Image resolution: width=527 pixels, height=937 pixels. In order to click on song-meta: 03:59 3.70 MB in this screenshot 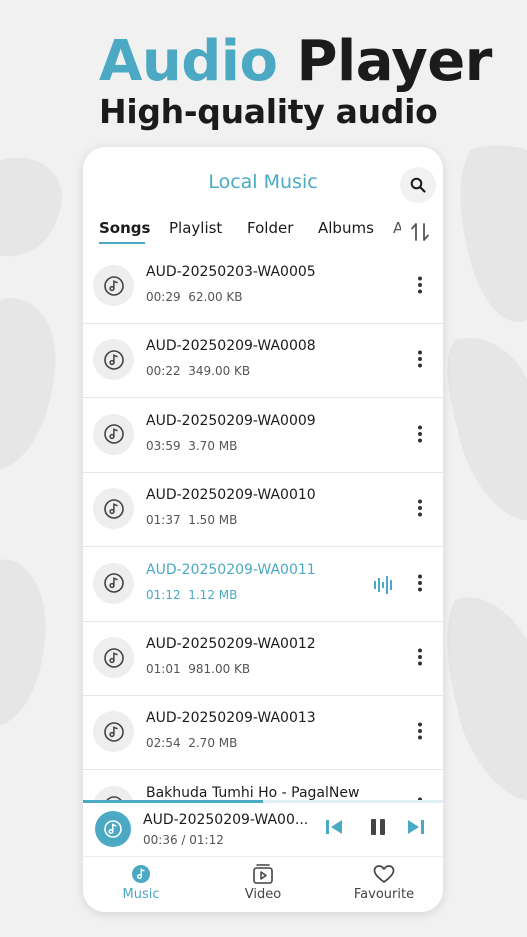, I will do `click(191, 446)`.